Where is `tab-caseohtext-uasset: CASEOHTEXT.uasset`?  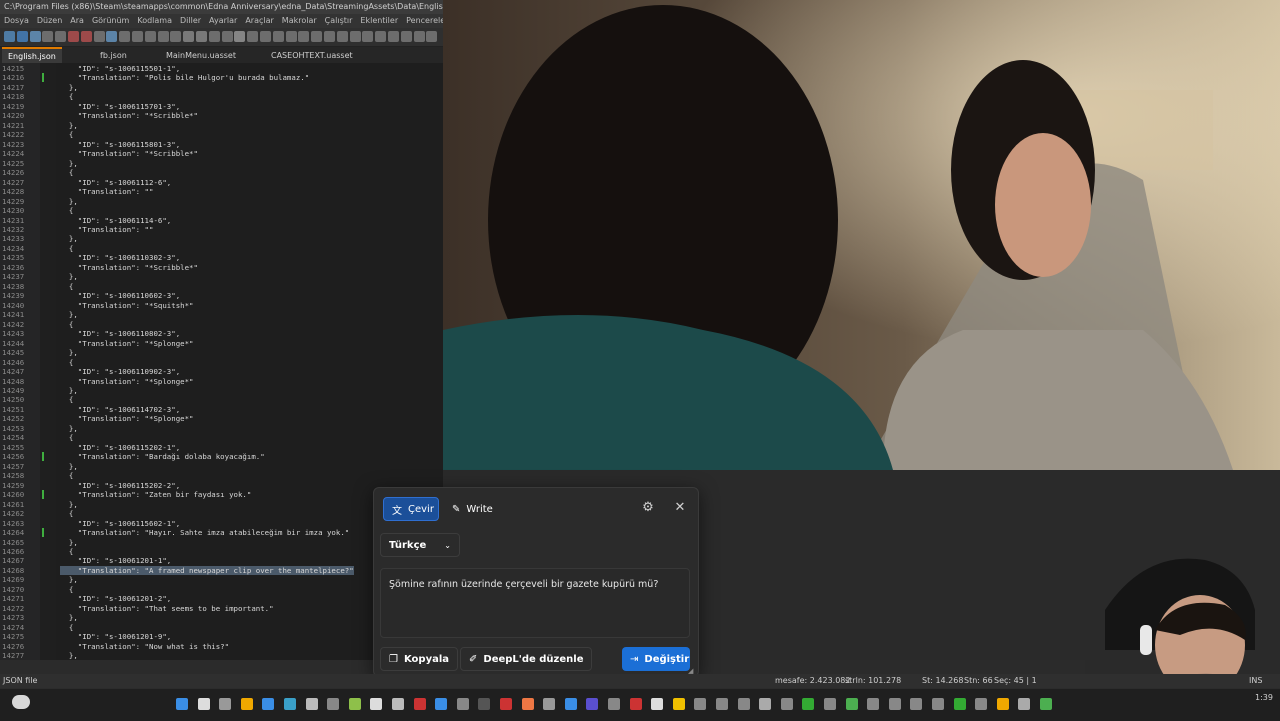 tab-caseohtext-uasset: CASEOHTEXT.uasset is located at coordinates (312, 56).